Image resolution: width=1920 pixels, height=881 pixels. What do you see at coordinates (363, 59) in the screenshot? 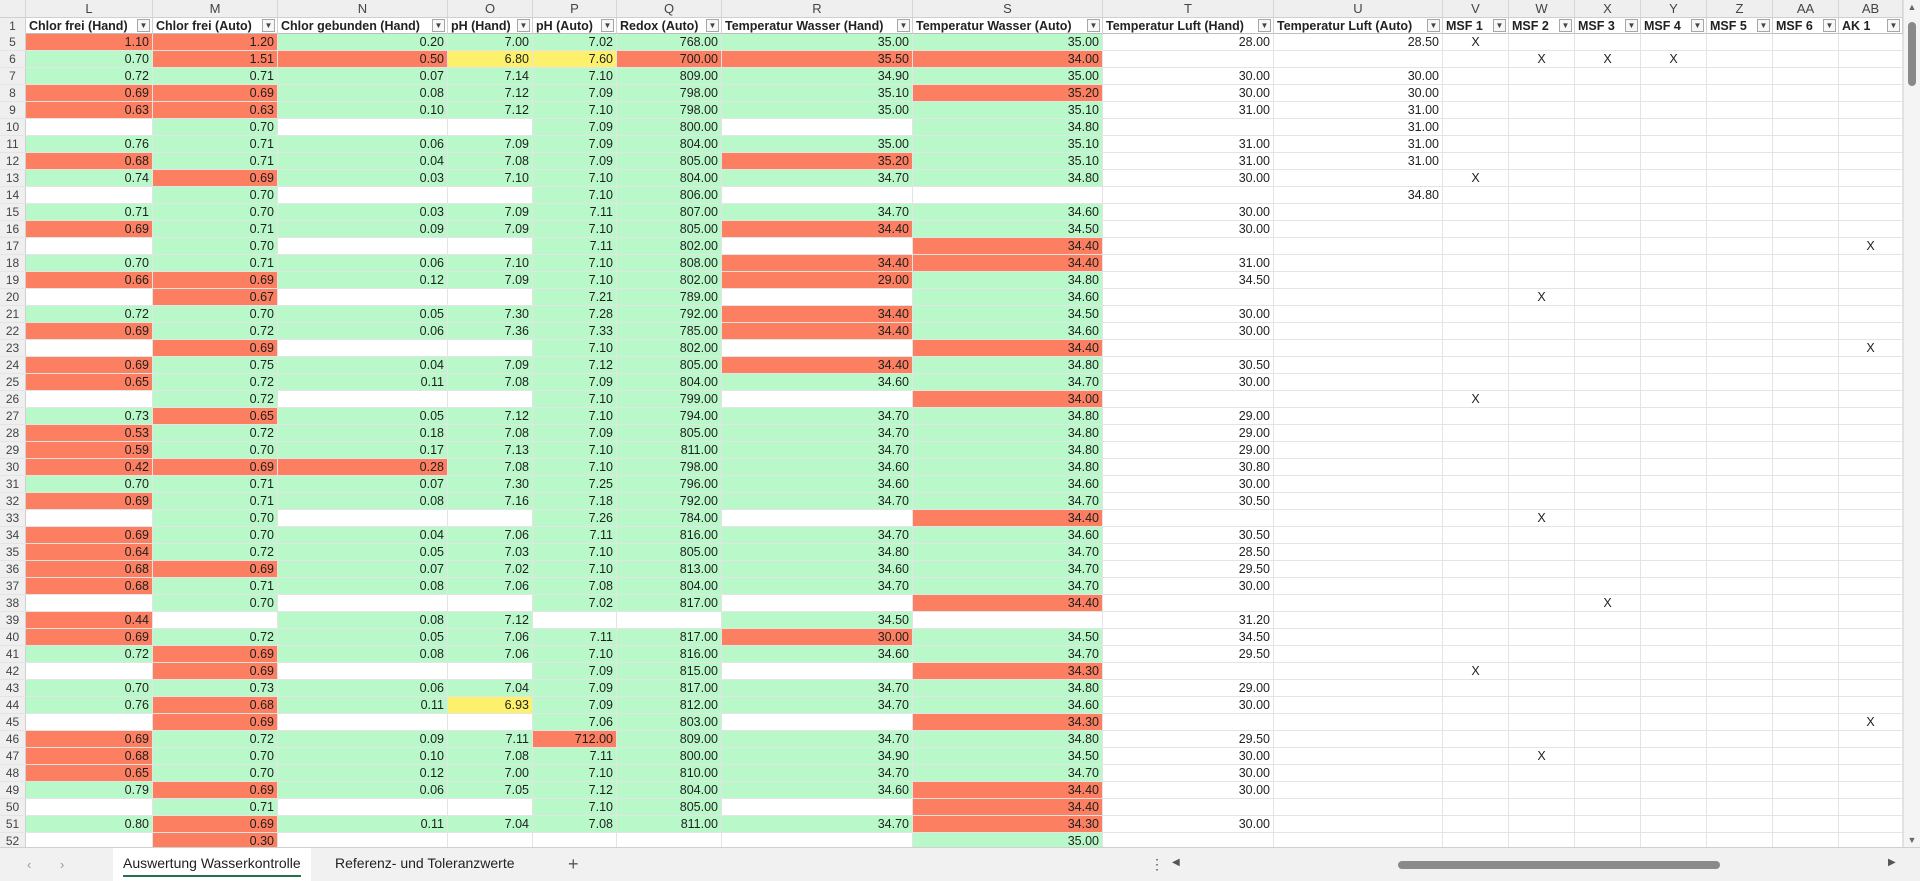
I see `cell: 0.50` at bounding box center [363, 59].